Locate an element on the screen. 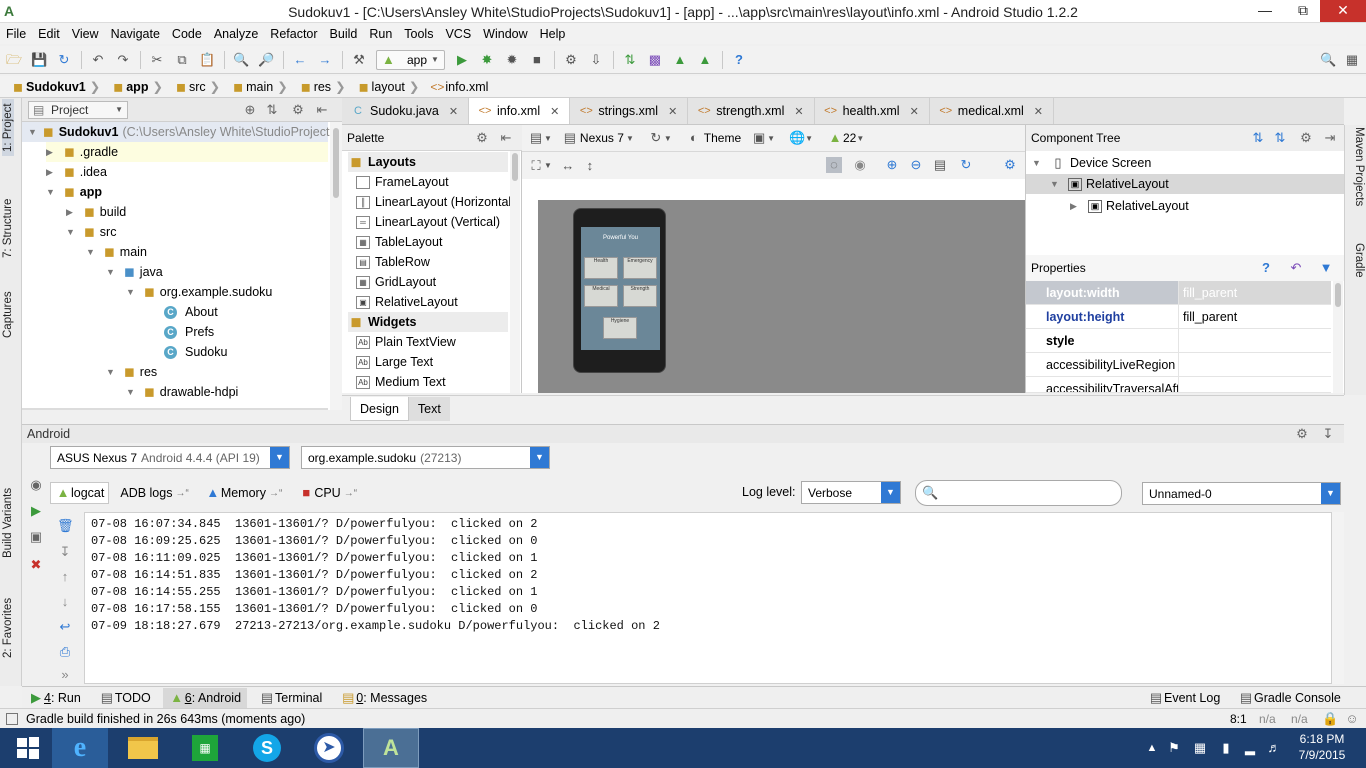  palette-item: ║ LinearLayout (Horizontal) is located at coordinates (435, 202).